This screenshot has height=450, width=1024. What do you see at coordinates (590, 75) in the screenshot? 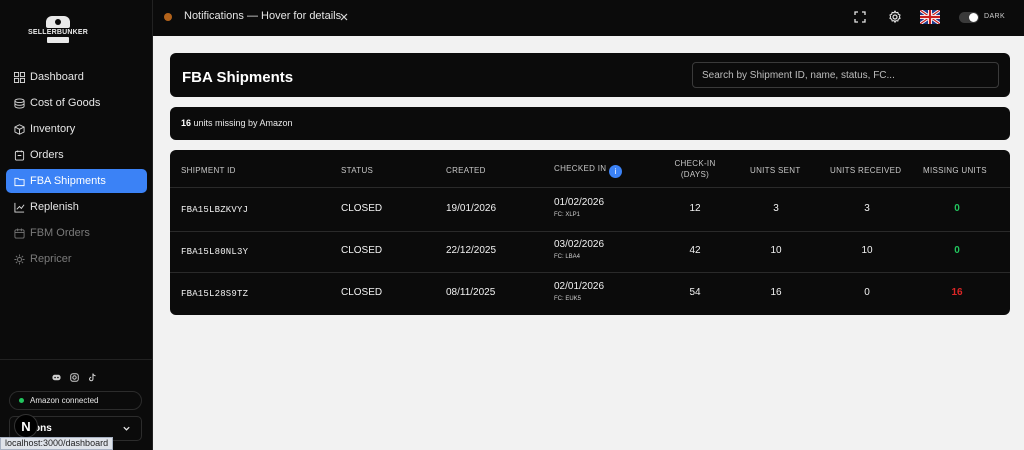
I see `page-header: FBA Shipments` at bounding box center [590, 75].